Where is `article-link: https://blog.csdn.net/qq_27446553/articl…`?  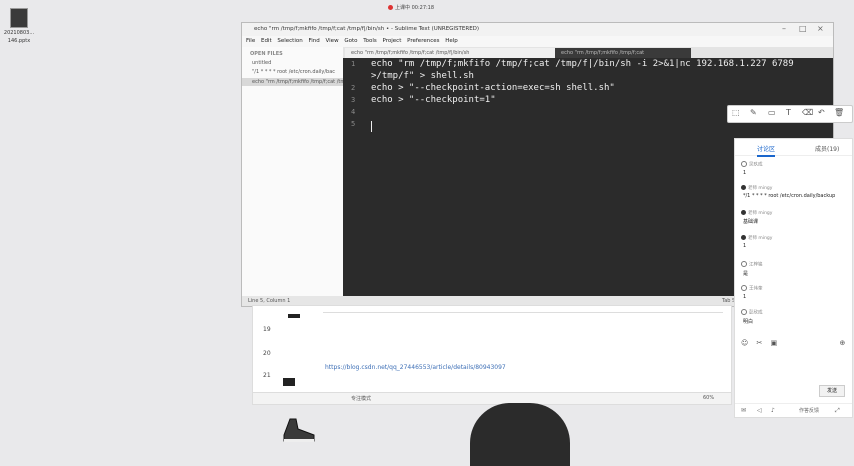
article-link: https://blog.csdn.net/qq_27446553/articl… is located at coordinates (415, 367).